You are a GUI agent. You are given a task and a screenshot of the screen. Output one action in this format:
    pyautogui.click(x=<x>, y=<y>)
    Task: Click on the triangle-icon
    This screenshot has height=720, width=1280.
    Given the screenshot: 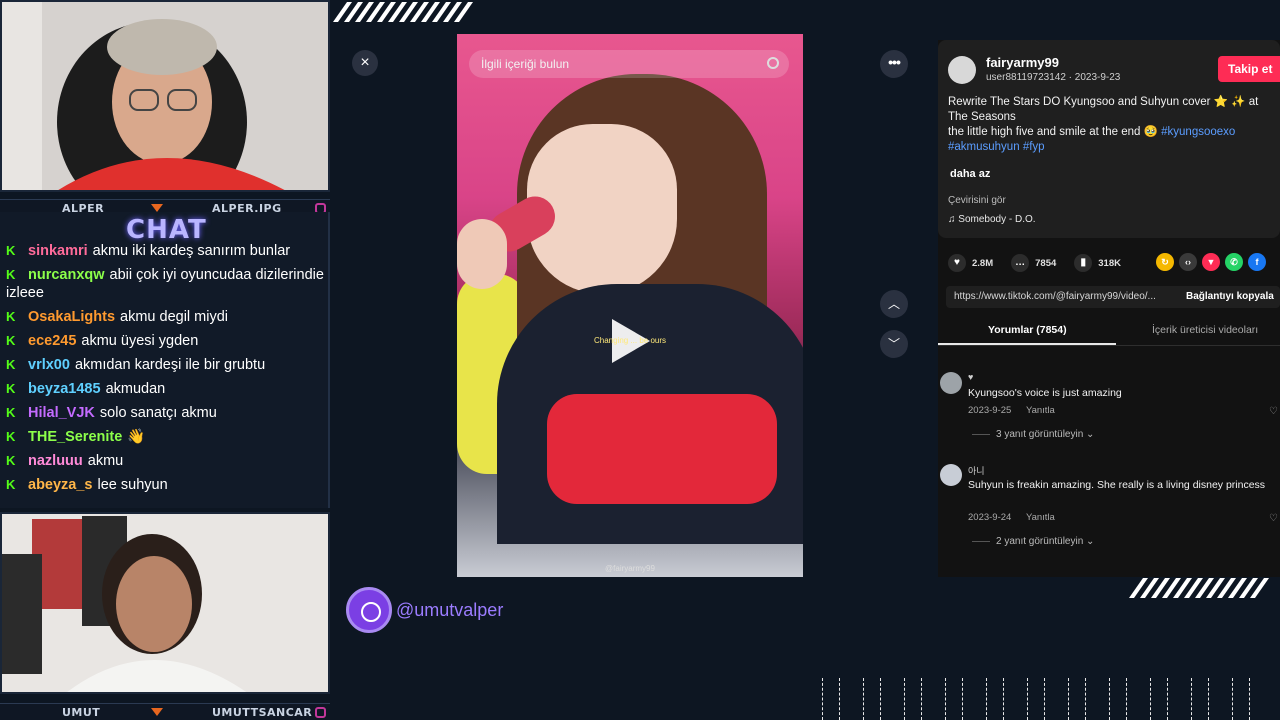 What is the action you would take?
    pyautogui.click(x=157, y=712)
    